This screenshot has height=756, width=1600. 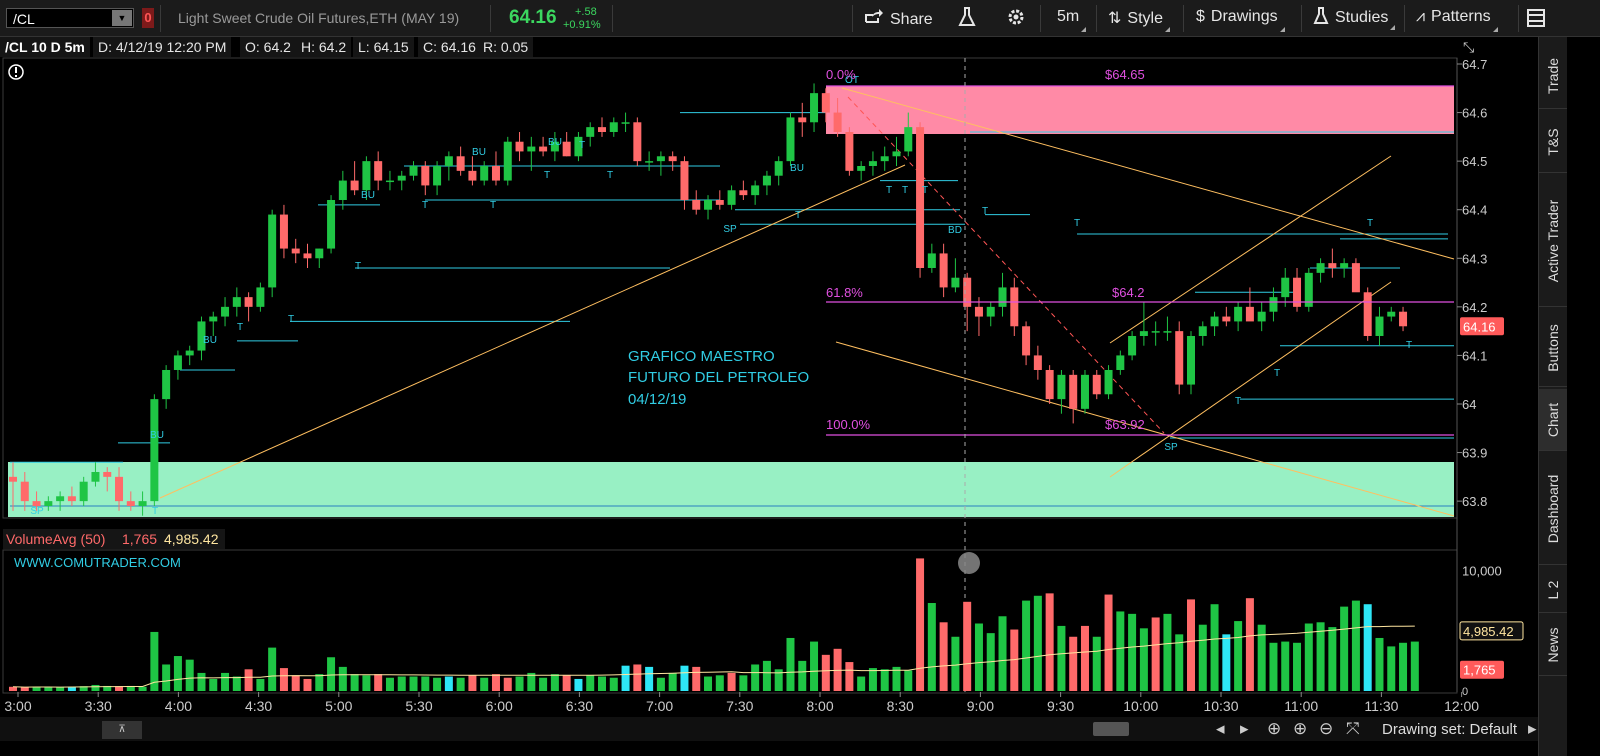 I want to click on zoom-out-icon: ⊖, so click(x=1326, y=729).